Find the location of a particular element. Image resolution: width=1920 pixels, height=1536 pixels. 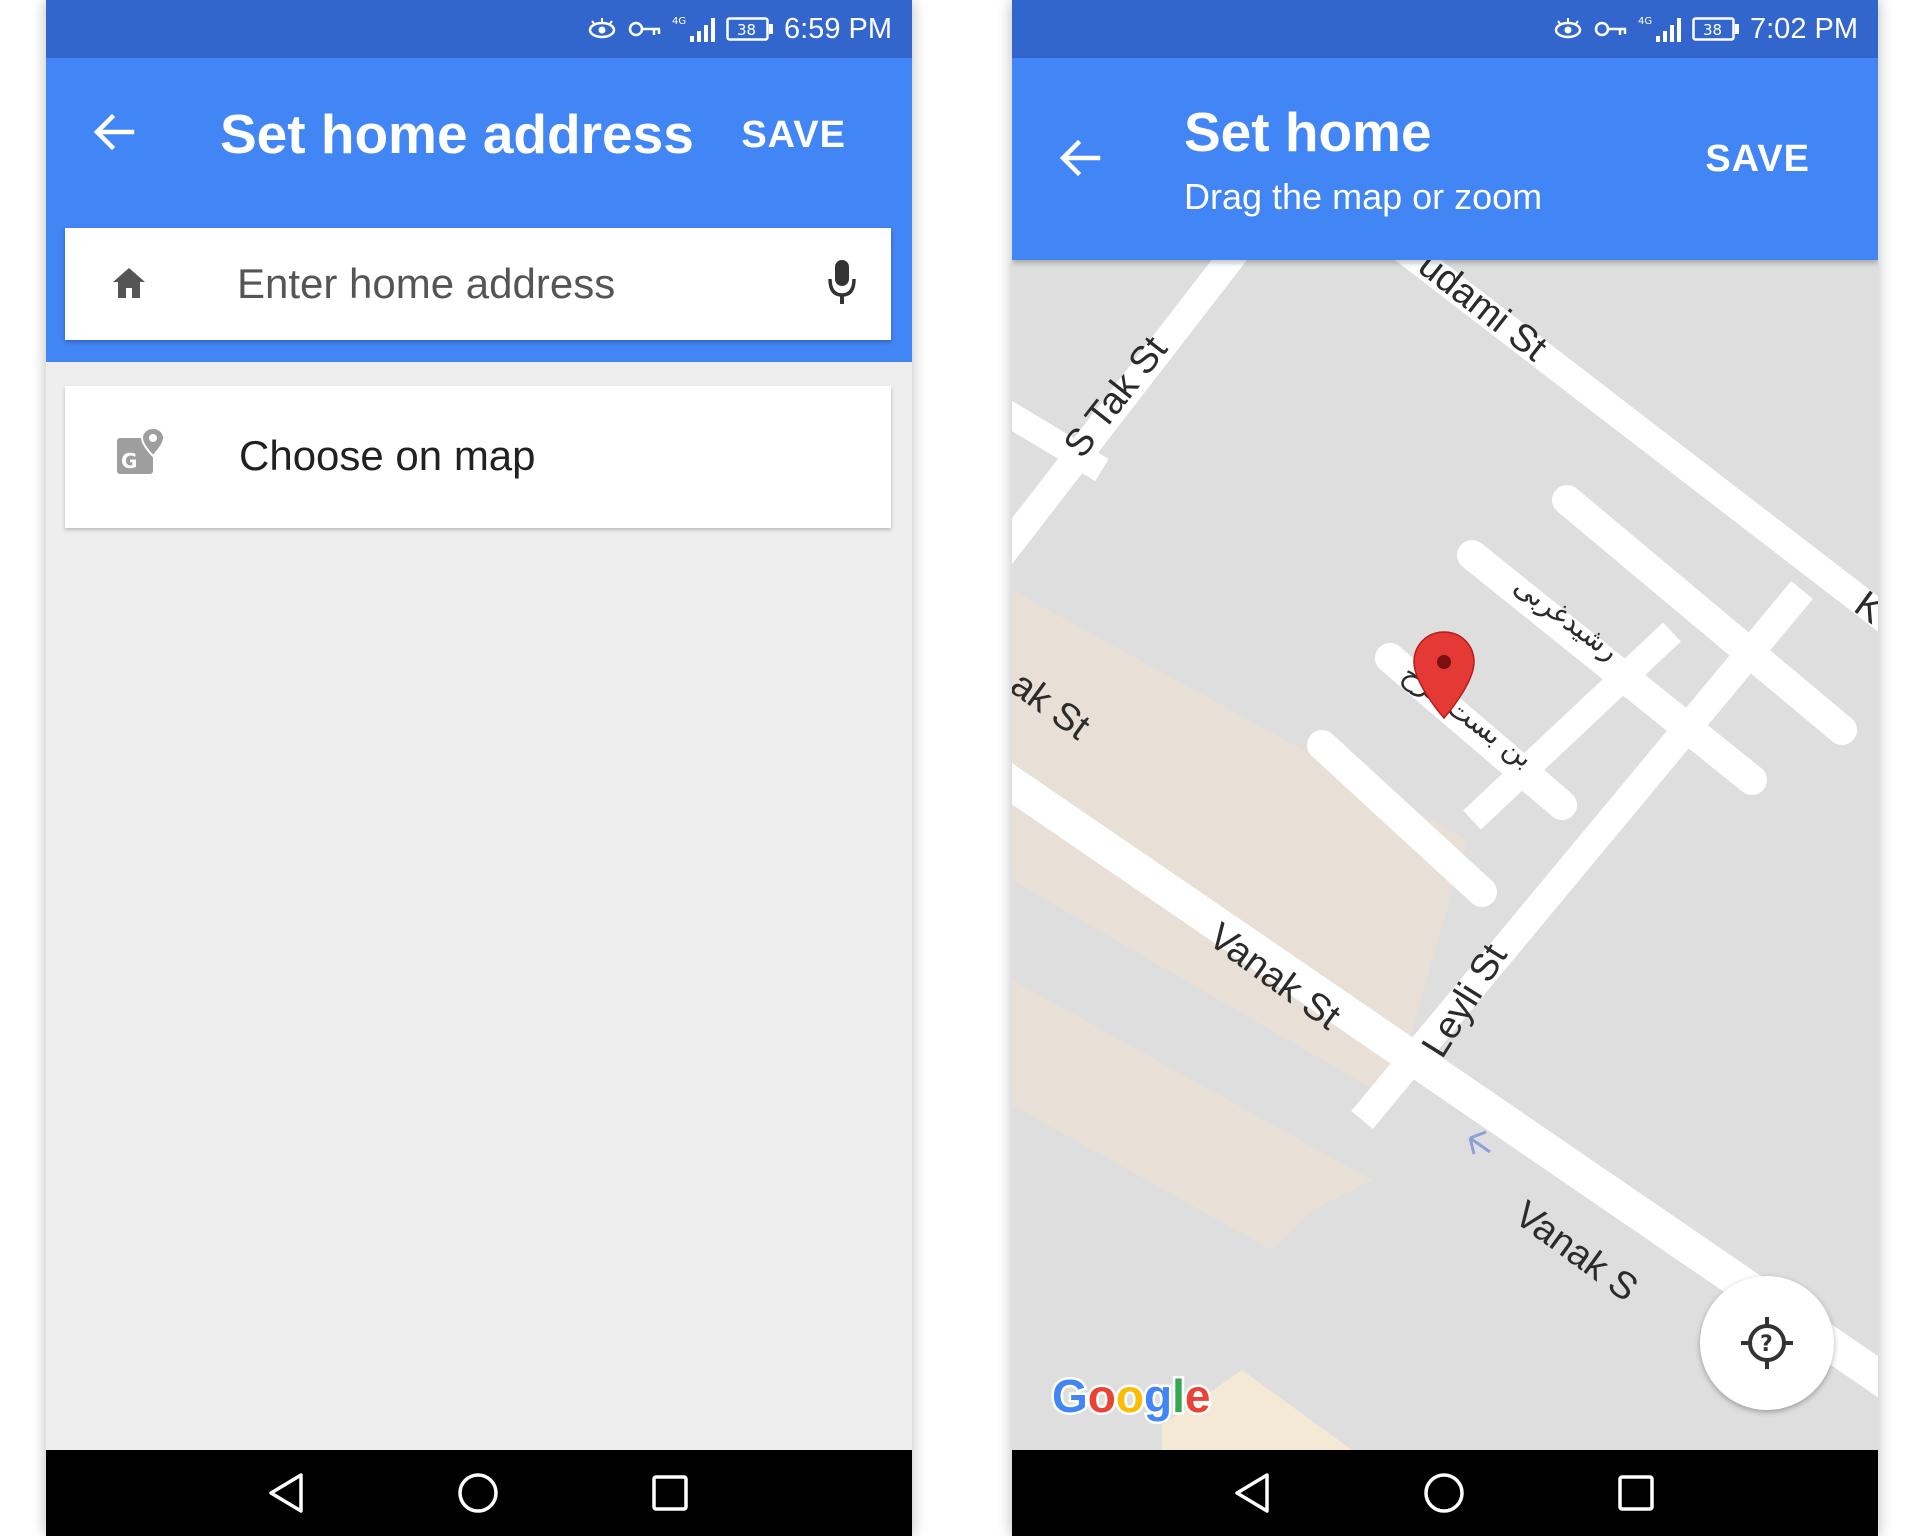

status-icons: 4G 38 6:59 PM is located at coordinates (739, 29).